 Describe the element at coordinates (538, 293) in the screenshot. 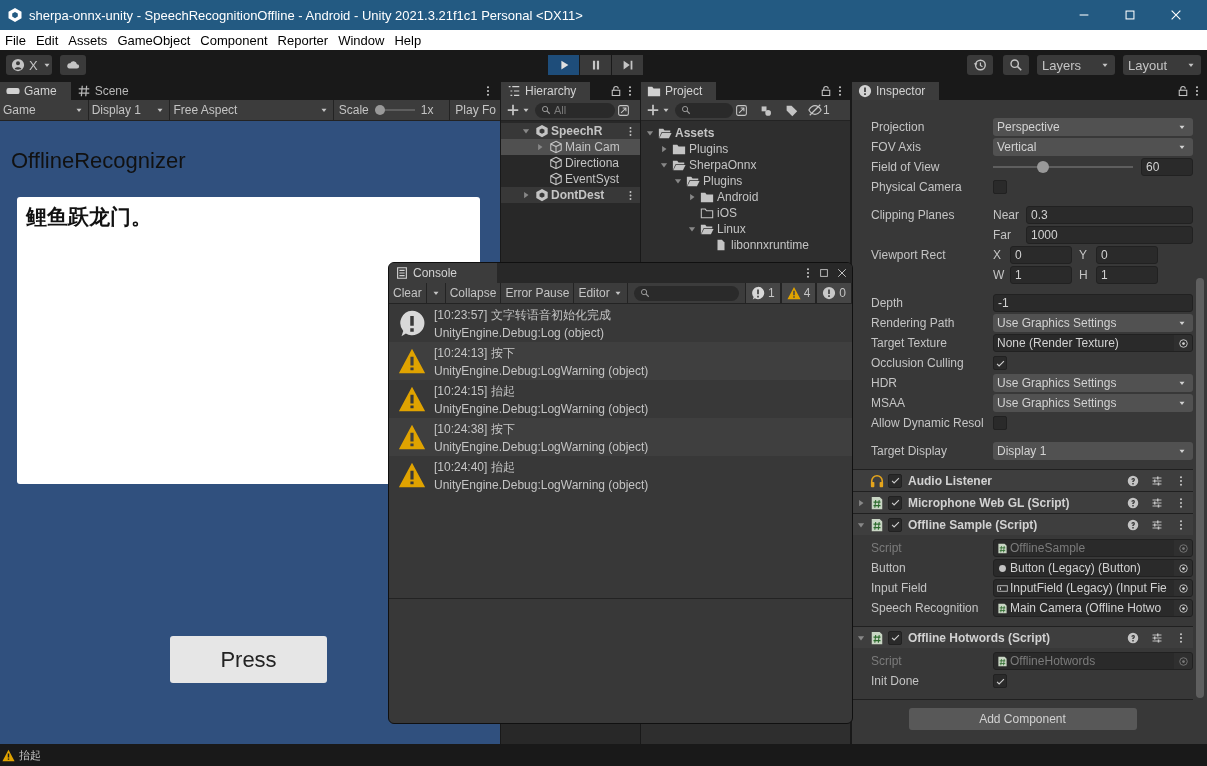

I see `toggle-button: Error Pause` at that location.